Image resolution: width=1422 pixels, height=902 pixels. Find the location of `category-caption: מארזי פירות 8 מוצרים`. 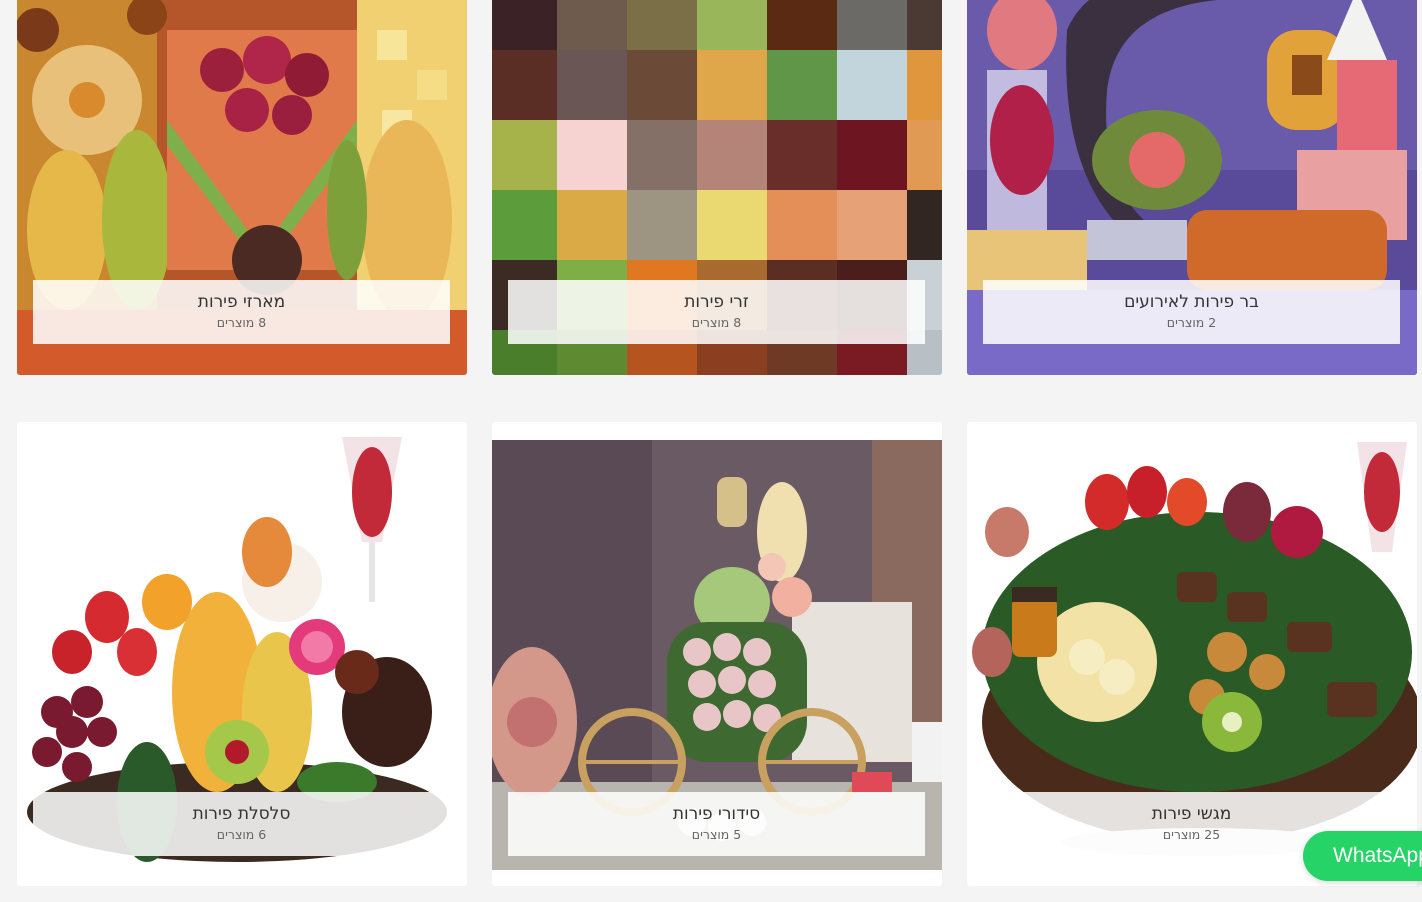

category-caption: מארזי פירות 8 מוצרים is located at coordinates (241, 312).